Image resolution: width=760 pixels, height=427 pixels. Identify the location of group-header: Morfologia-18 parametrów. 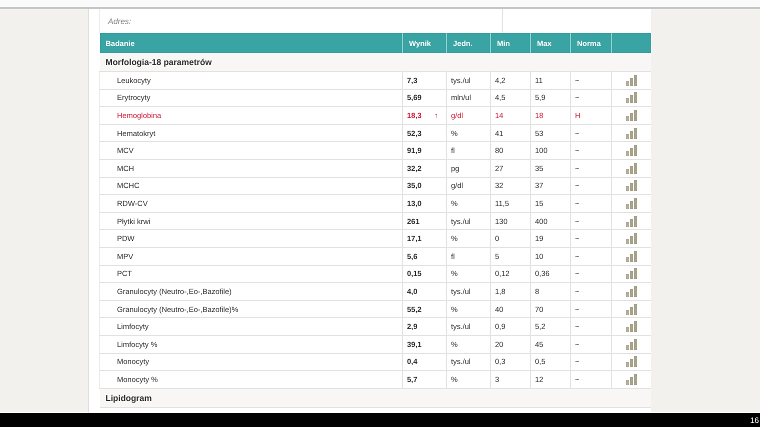
(375, 62).